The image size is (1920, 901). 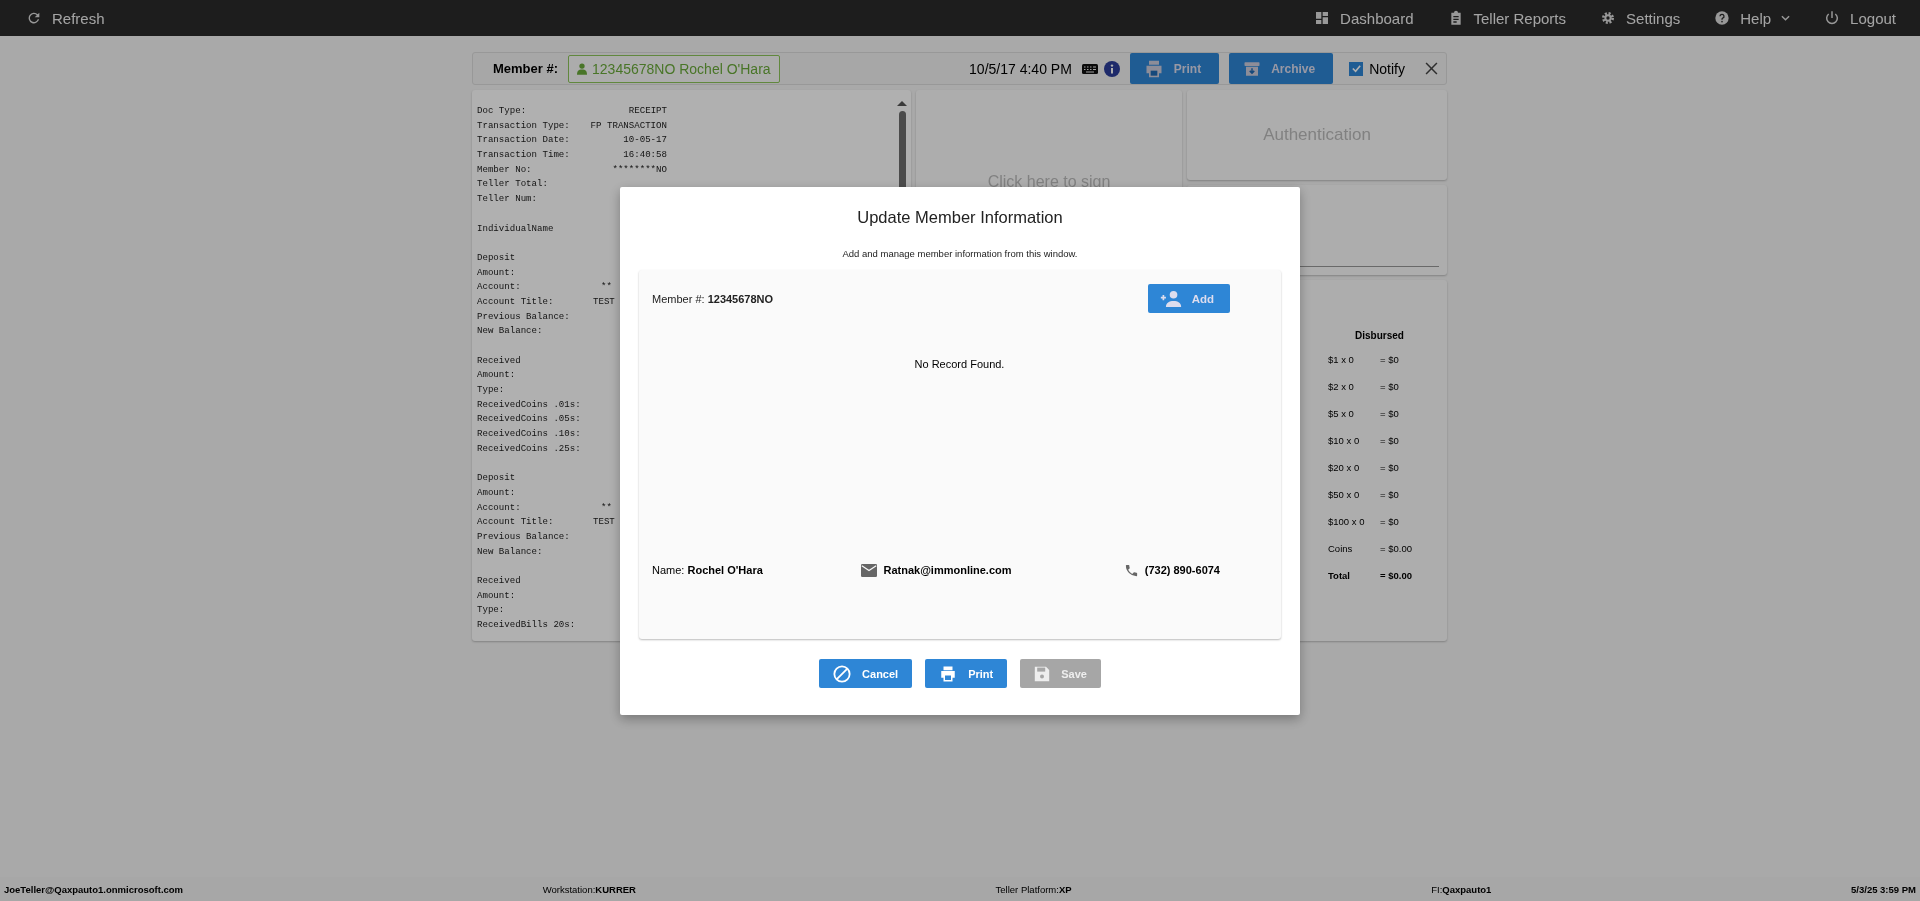 I want to click on receipt-label: ReceivedCoins .05s:, so click(x=529, y=419).